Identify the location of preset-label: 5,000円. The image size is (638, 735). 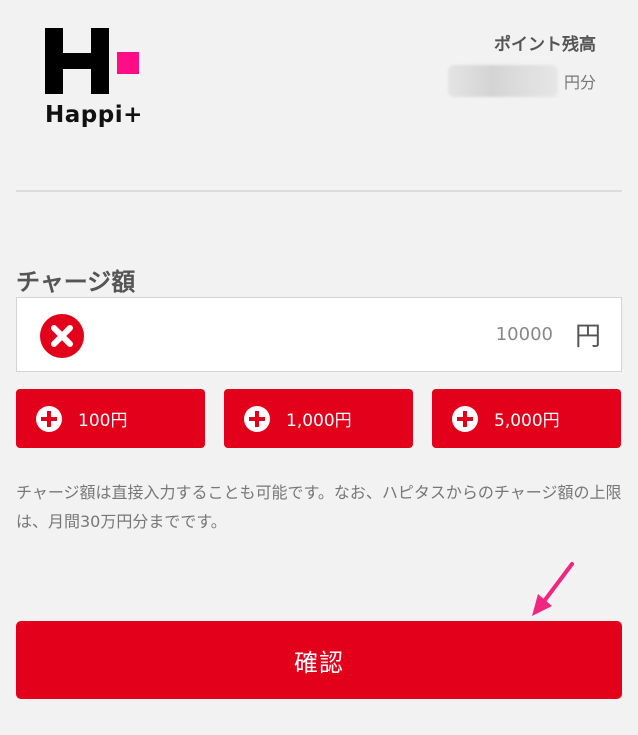
(527, 421).